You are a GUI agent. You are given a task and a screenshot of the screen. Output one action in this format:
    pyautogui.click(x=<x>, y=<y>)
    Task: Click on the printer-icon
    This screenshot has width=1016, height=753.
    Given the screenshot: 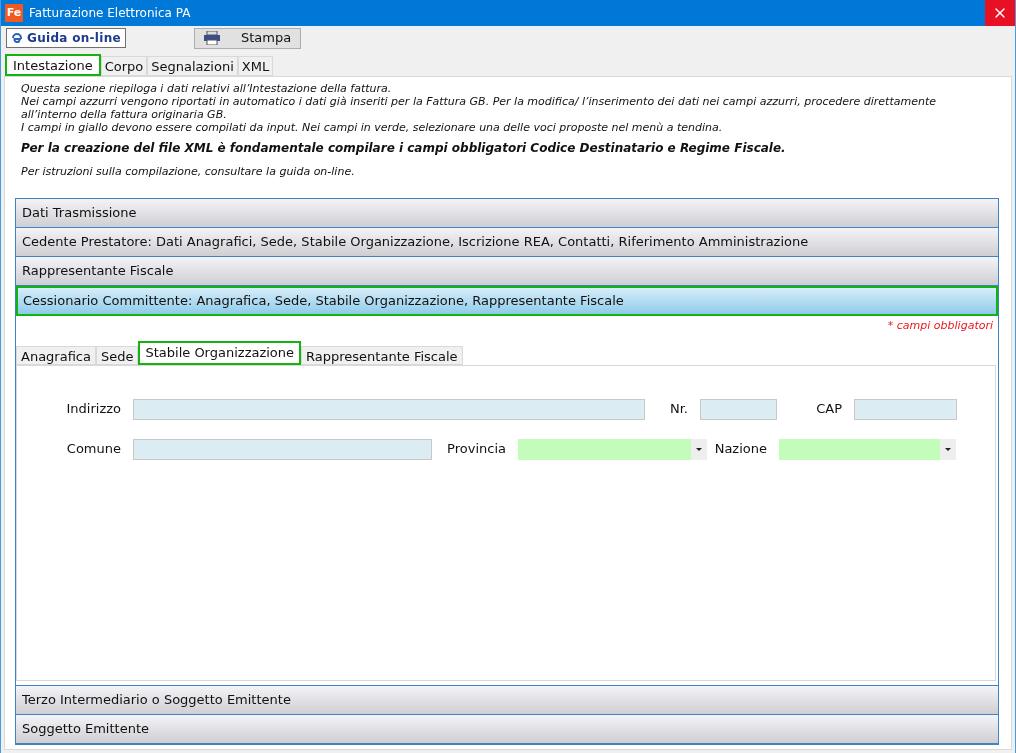 What is the action you would take?
    pyautogui.click(x=212, y=38)
    